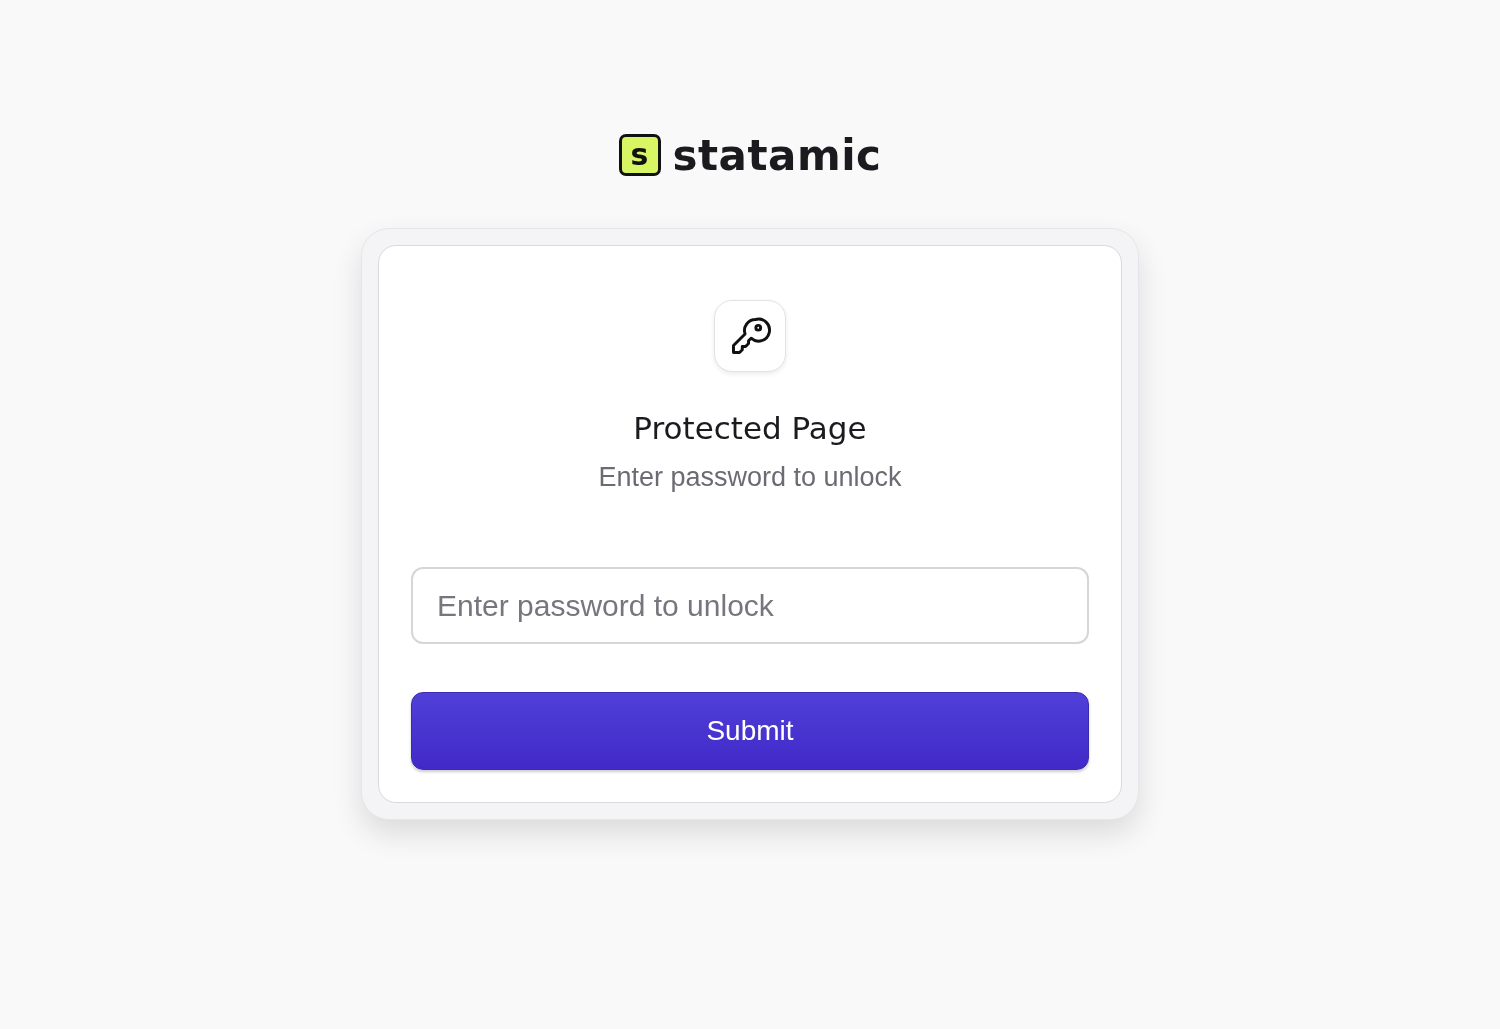 The height and width of the screenshot is (1029, 1500). I want to click on logo-wordmark: statamic, so click(777, 155).